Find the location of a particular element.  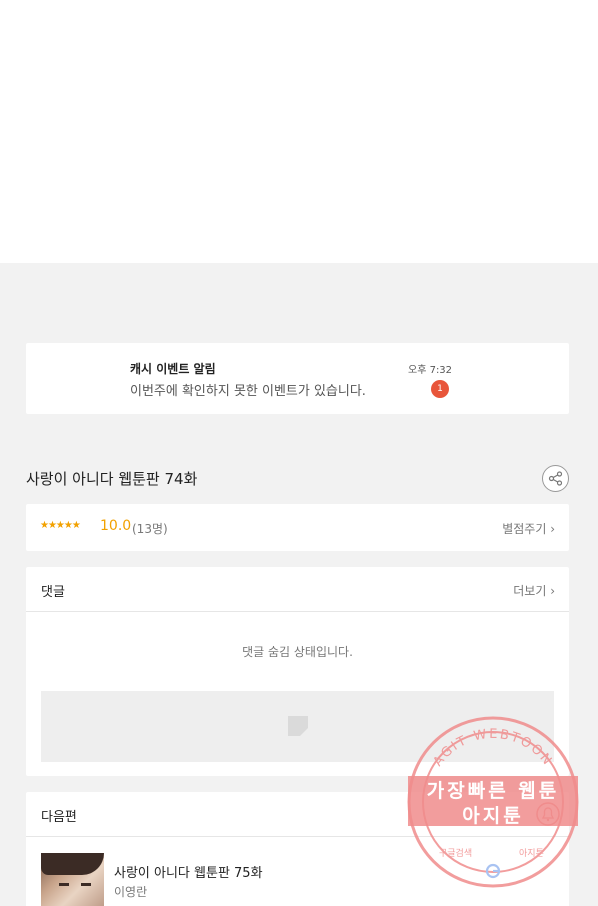

notification-time: 오후 7:32 is located at coordinates (430, 370).